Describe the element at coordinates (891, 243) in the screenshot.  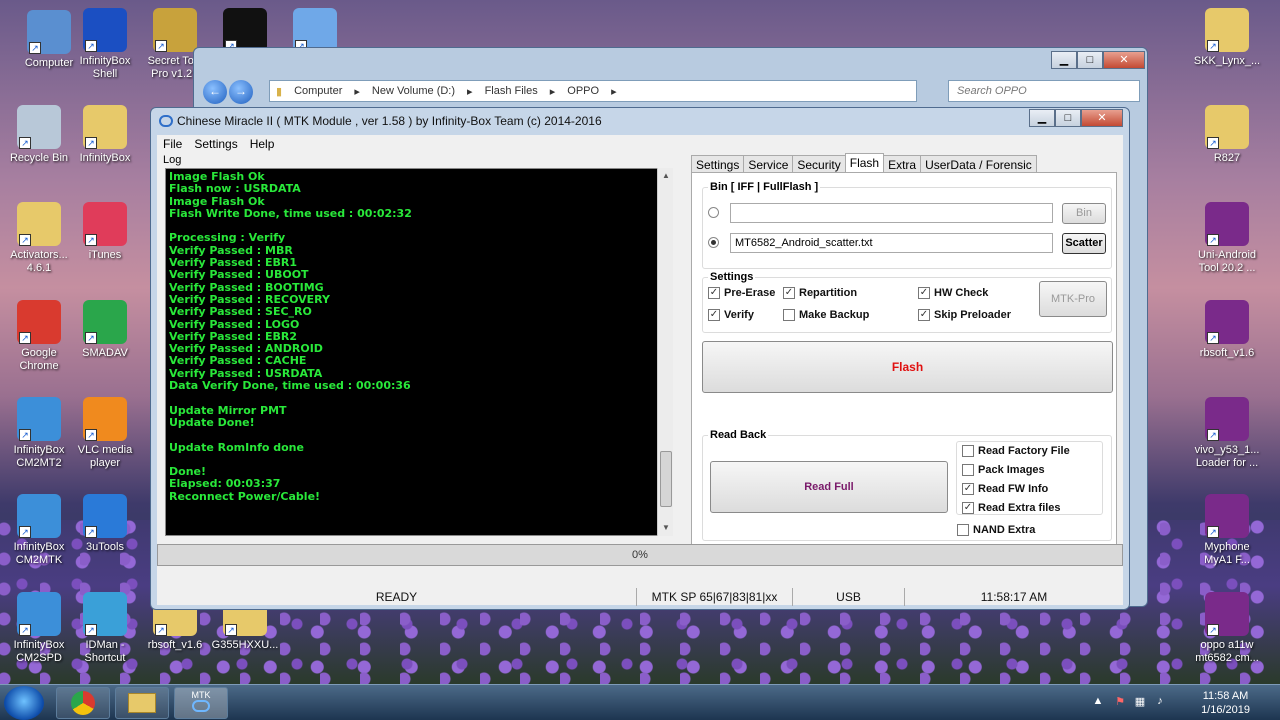
I see `scatter-path-field: MT6582_Android_scatter.txt` at that location.